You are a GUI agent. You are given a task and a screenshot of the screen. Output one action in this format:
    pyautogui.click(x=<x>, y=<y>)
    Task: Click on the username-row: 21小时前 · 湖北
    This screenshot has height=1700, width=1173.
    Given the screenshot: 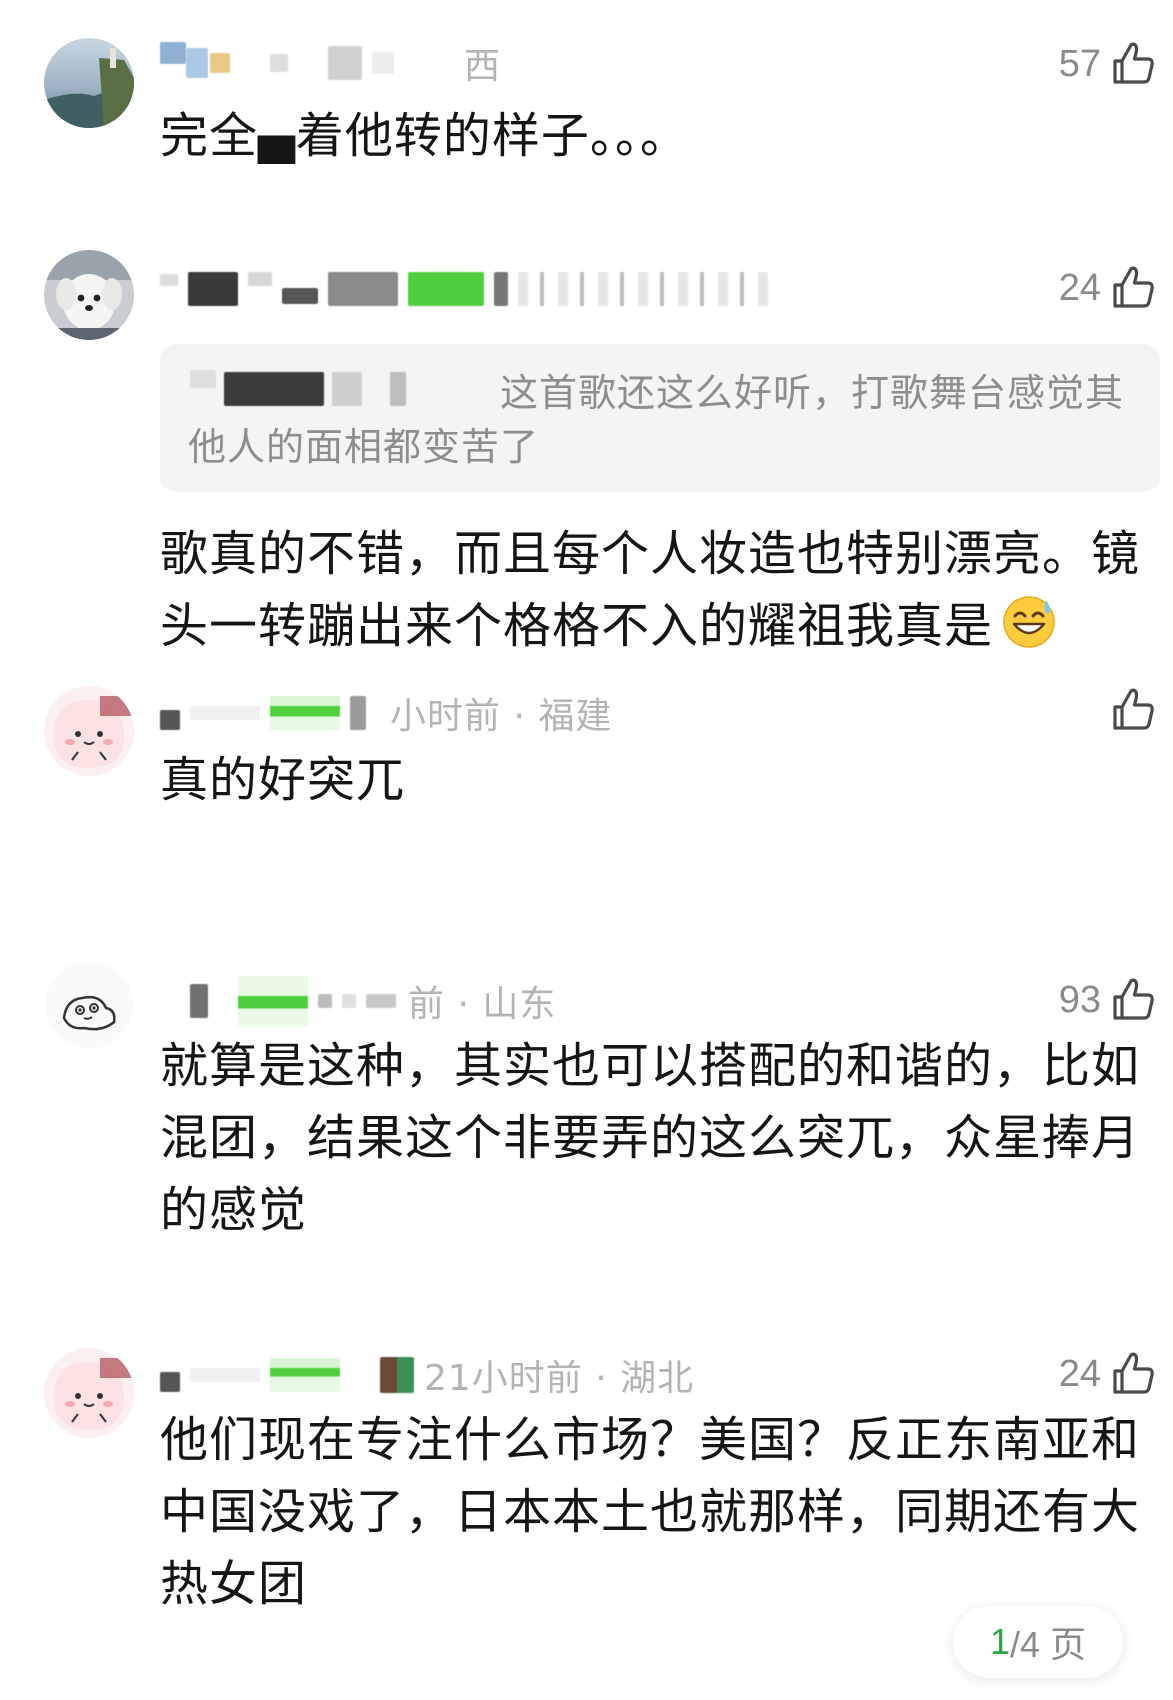 What is the action you would take?
    pyautogui.click(x=427, y=1375)
    